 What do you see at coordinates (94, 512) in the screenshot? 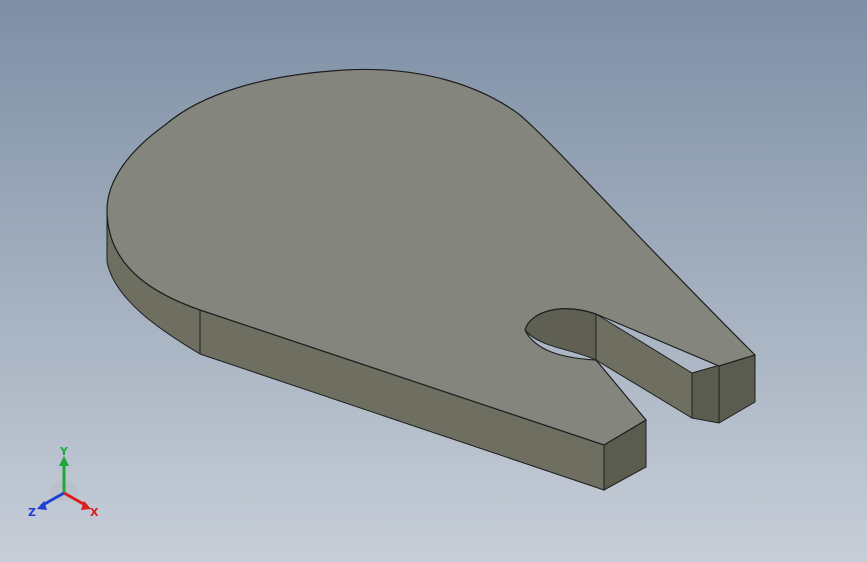
I see `x-axis-label: X` at bounding box center [94, 512].